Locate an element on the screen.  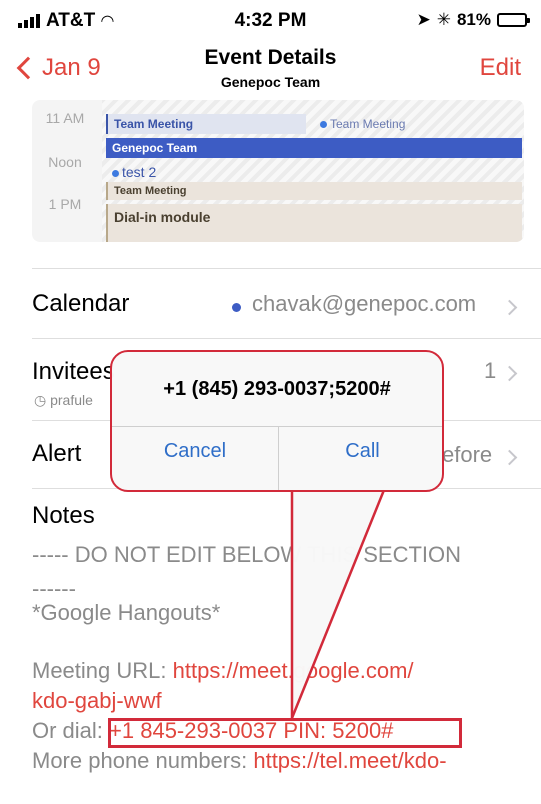
time-label: Noon is located at coordinates (65, 162).